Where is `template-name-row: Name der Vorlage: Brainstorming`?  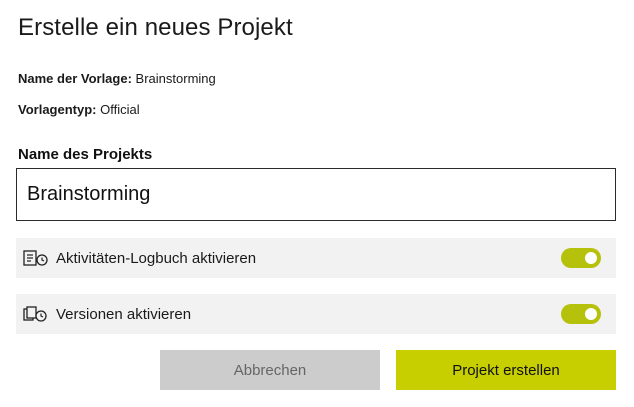
template-name-row: Name der Vorlage: Brainstorming is located at coordinates (117, 78).